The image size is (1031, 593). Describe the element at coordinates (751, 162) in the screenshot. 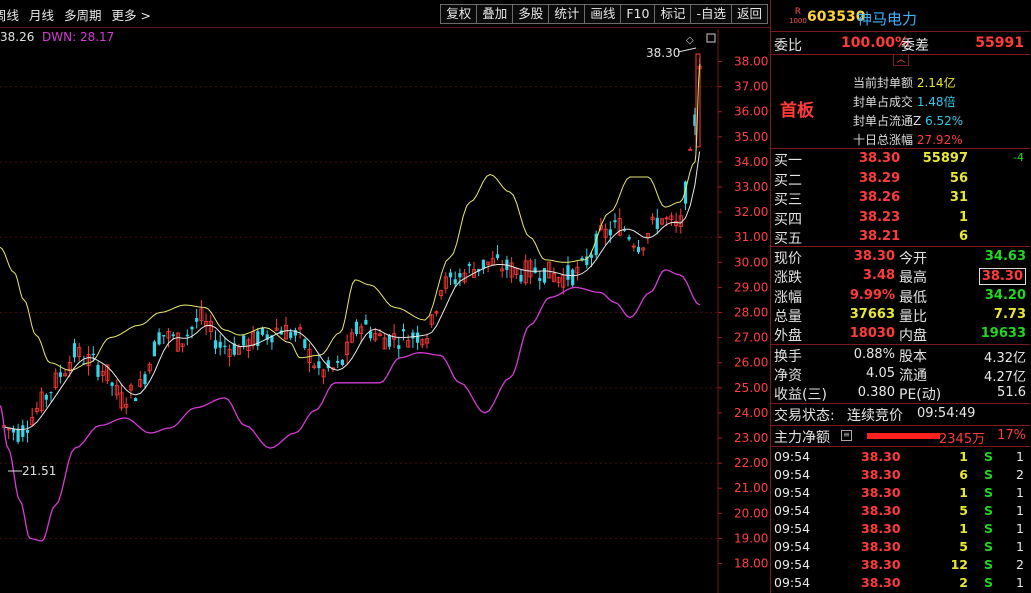

I see `price-tick-label: 34.00` at that location.